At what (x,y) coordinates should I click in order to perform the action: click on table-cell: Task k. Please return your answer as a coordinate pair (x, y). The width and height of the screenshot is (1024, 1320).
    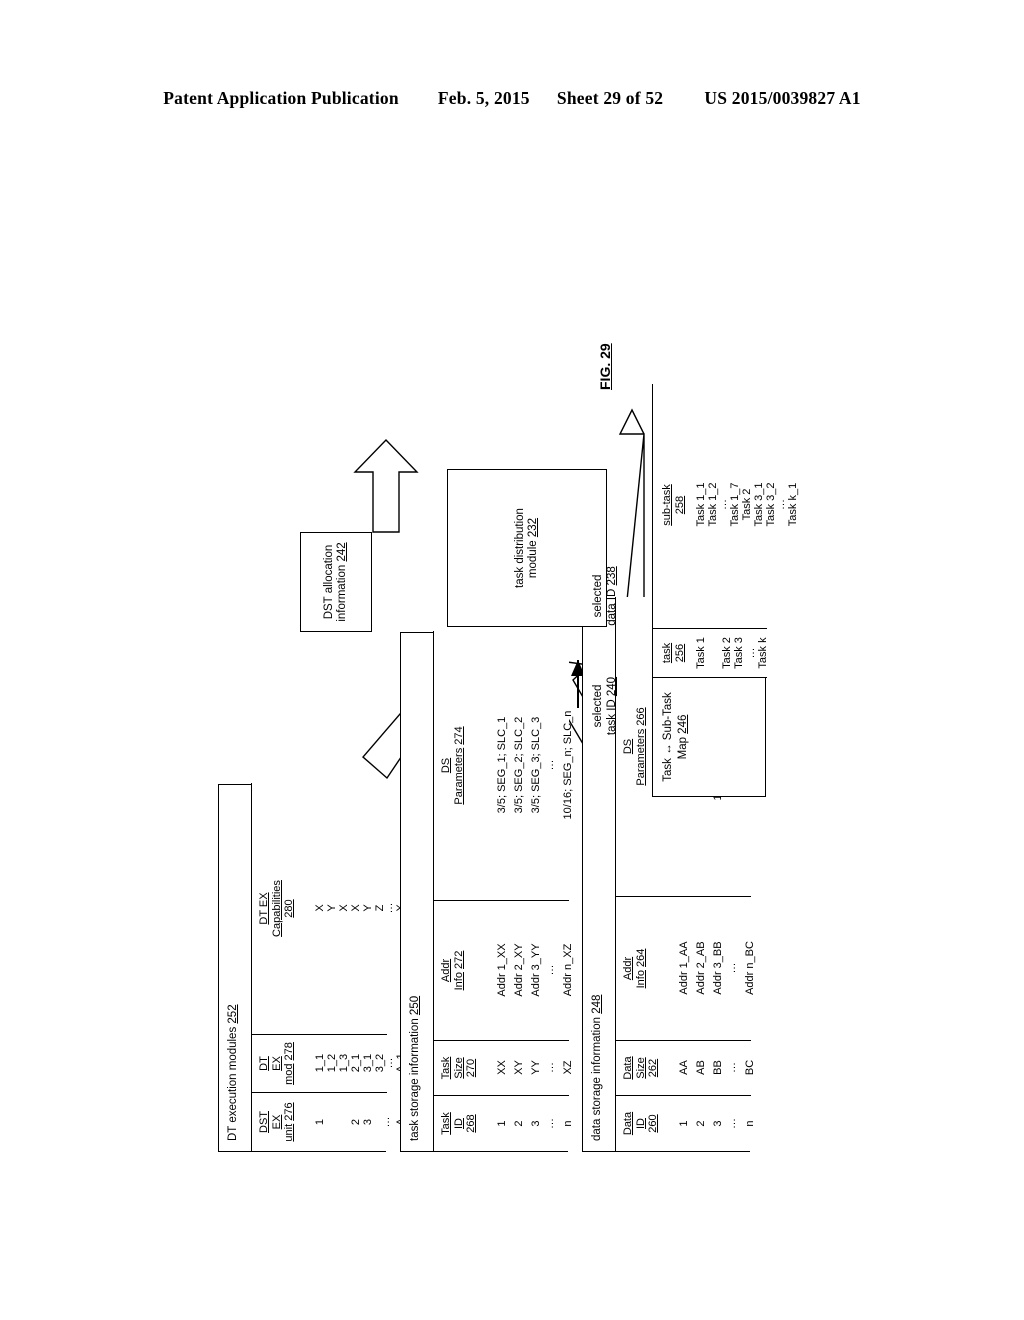
    Looking at the image, I should click on (763, 653).